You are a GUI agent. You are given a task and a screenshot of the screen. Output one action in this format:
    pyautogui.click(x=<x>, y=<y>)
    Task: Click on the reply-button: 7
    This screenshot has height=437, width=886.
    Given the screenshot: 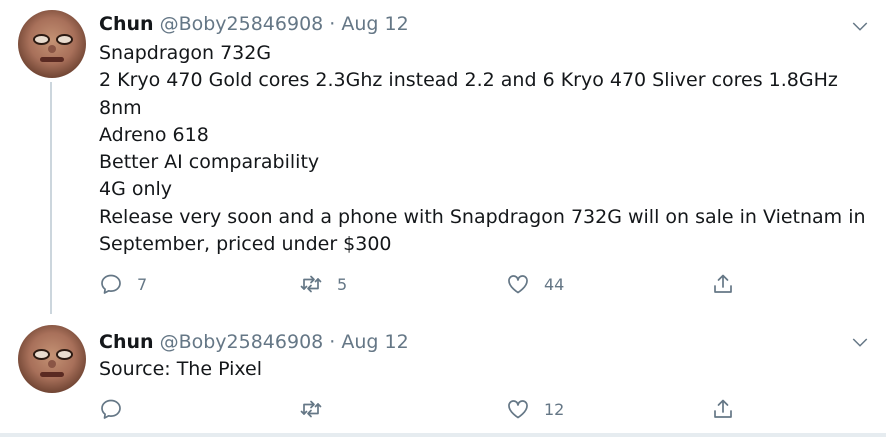 What is the action you would take?
    pyautogui.click(x=123, y=284)
    